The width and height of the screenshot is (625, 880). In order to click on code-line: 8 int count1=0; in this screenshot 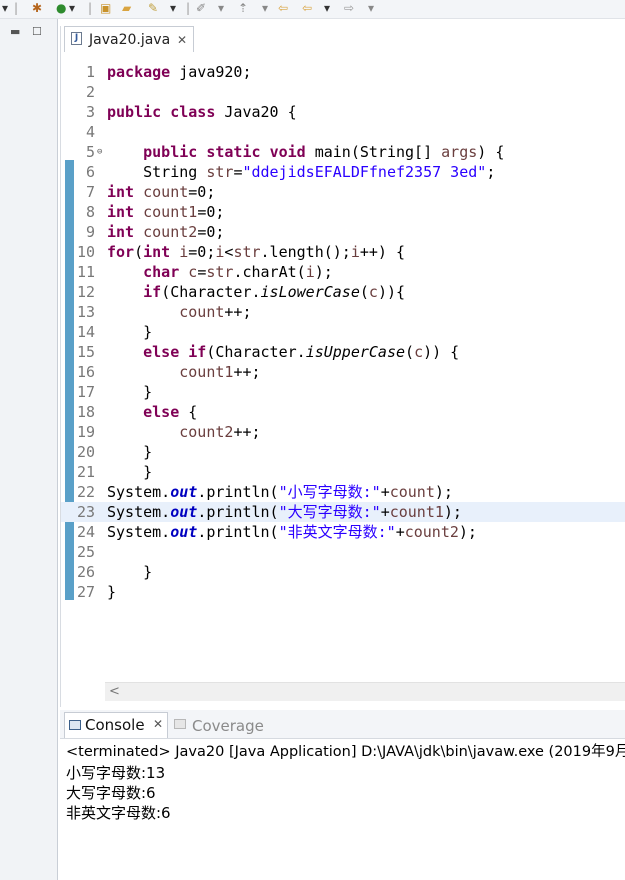, I will do `click(343, 212)`.